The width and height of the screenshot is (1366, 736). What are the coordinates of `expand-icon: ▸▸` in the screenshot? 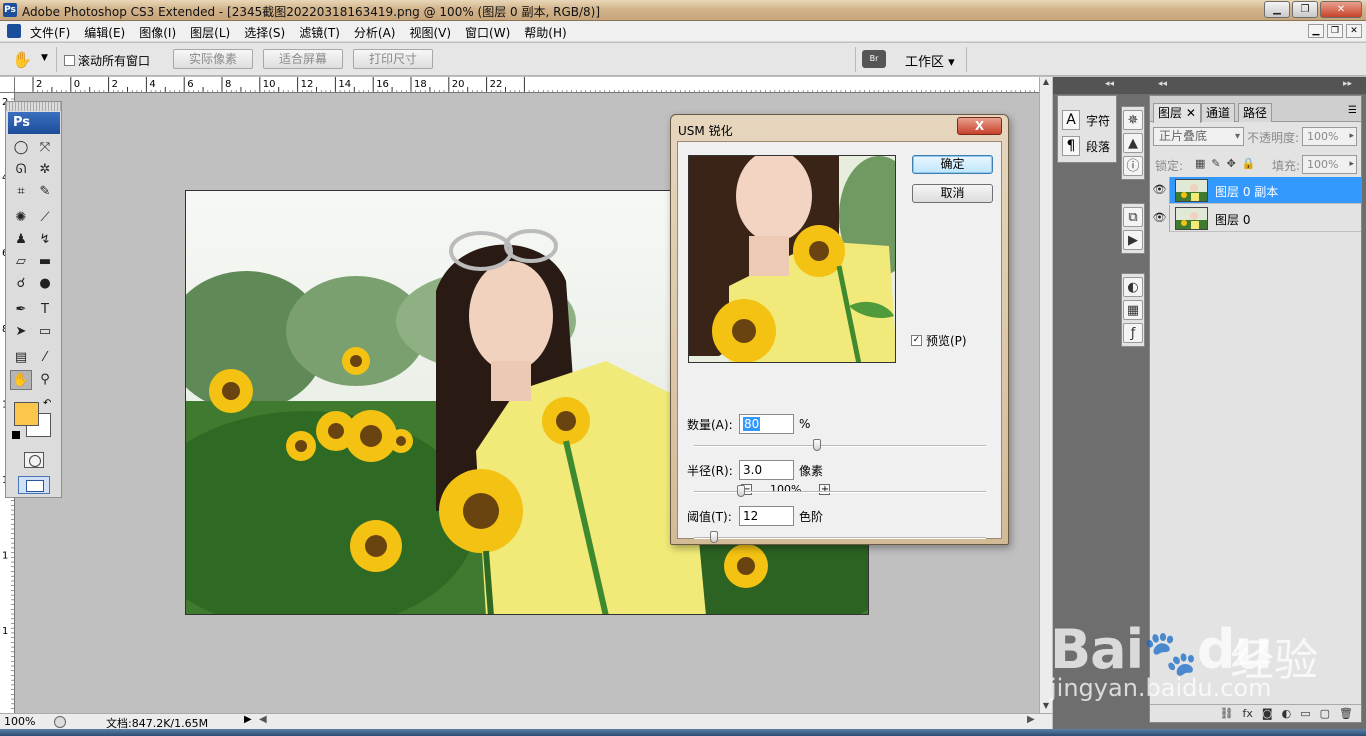 It's located at (1347, 84).